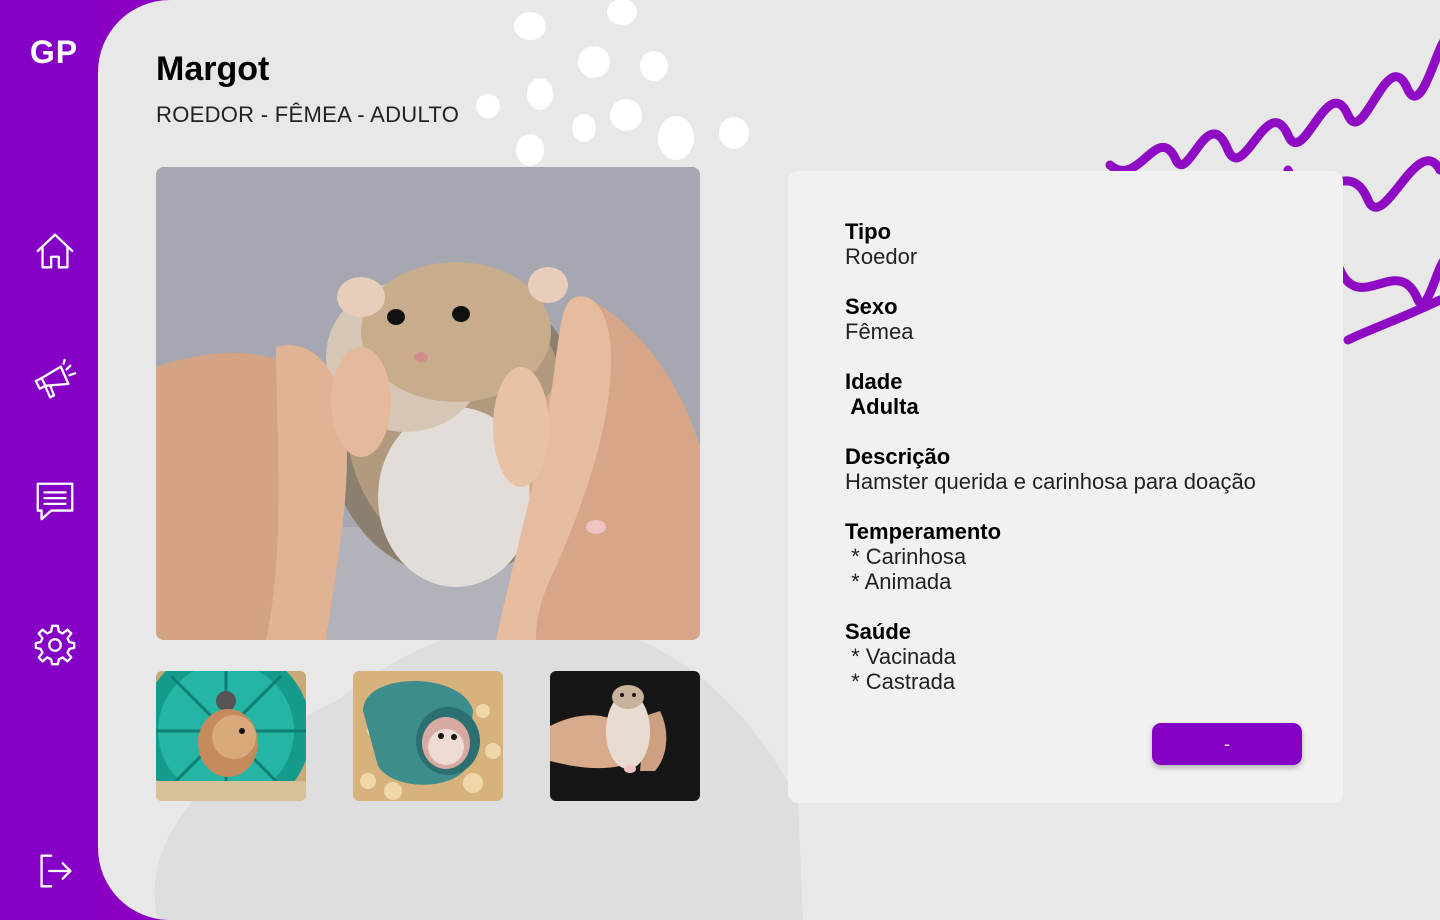 The width and height of the screenshot is (1440, 920). I want to click on megaphone-icon, so click(55, 381).